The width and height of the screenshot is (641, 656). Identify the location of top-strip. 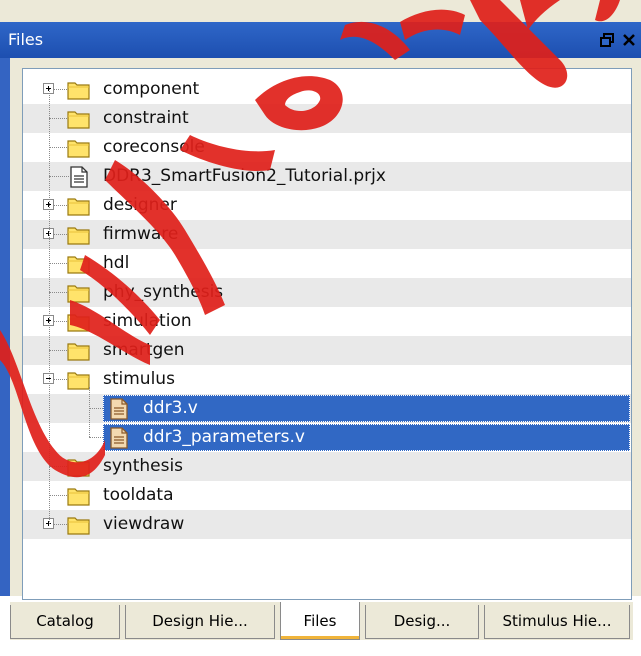
(320, 11).